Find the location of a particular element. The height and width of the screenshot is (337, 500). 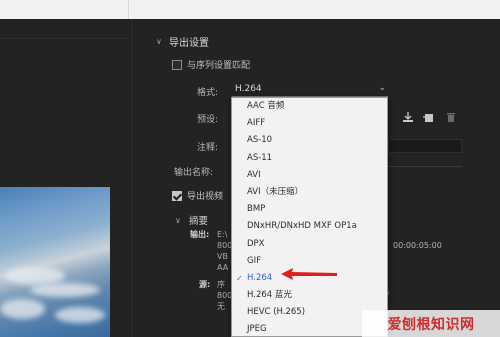

chevron-down-icon: ⌄ is located at coordinates (382, 88).